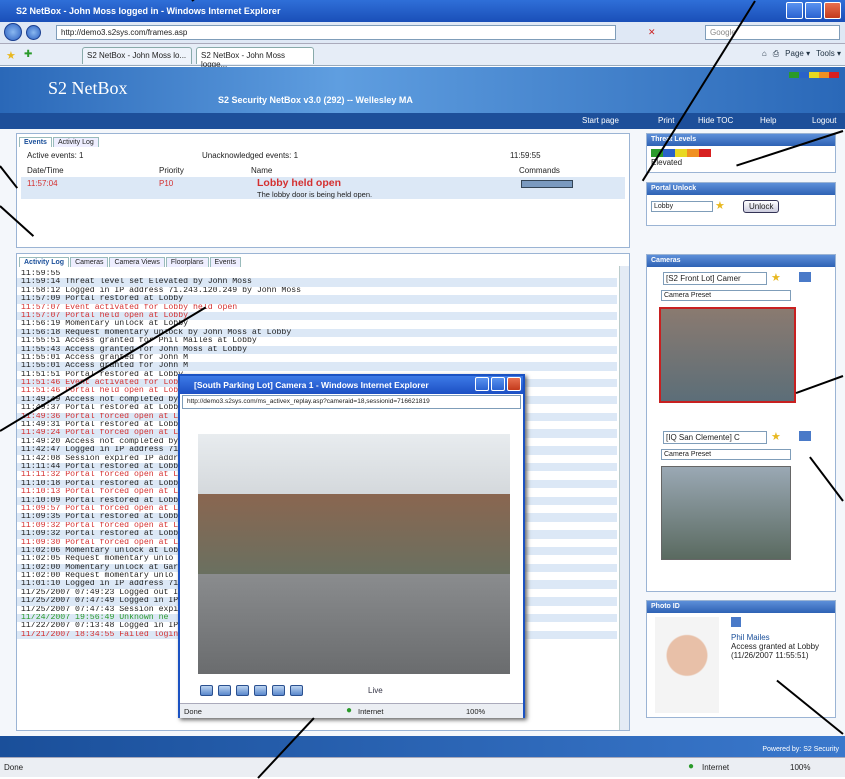 This screenshot has height=779, width=845. I want to click on tab-floorplans: Floorplans, so click(187, 262).